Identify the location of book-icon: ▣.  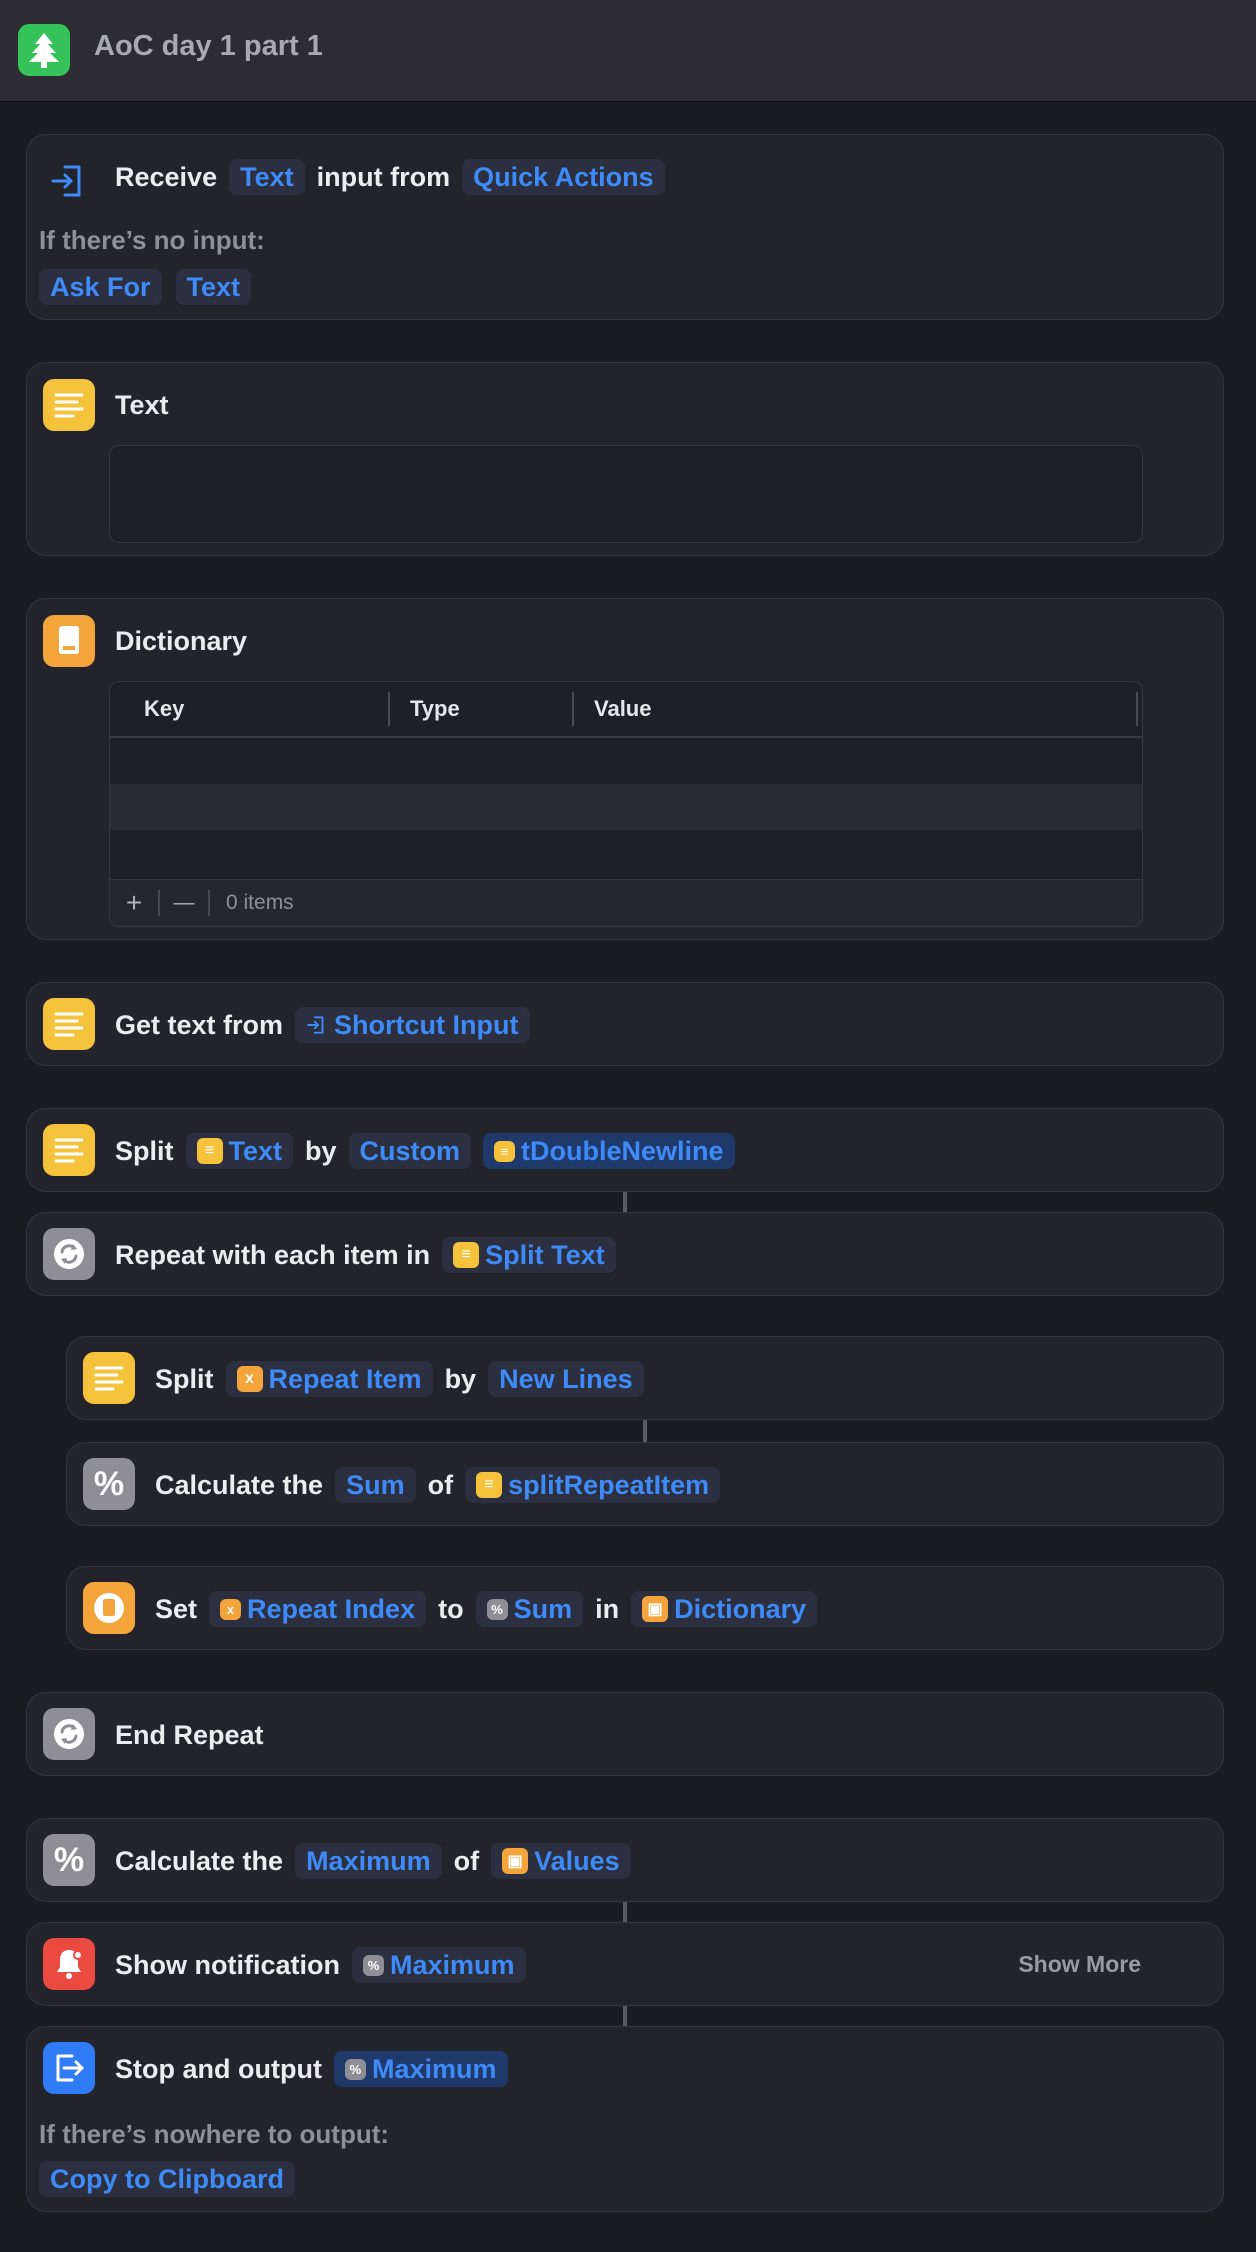
(655, 1609).